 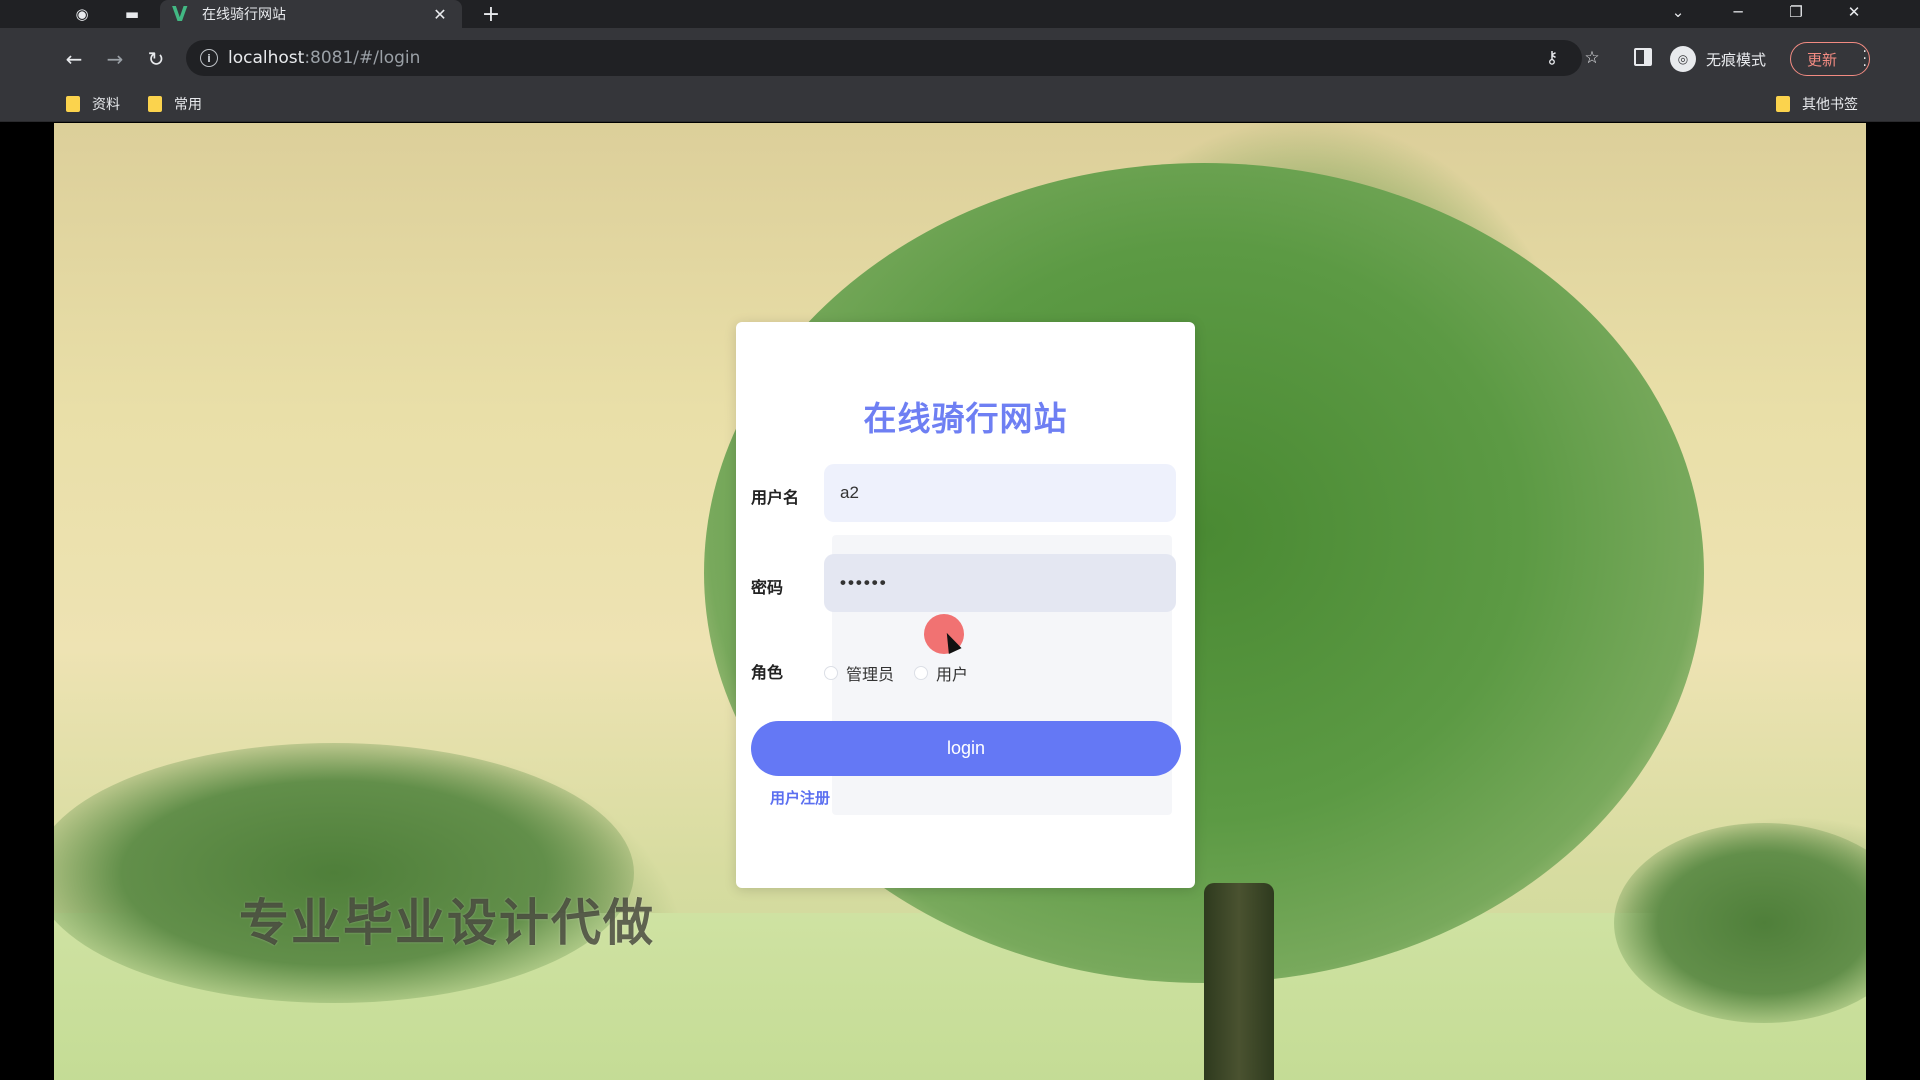 I want to click on url-text: localhost:8081/#/login, so click(x=324, y=58).